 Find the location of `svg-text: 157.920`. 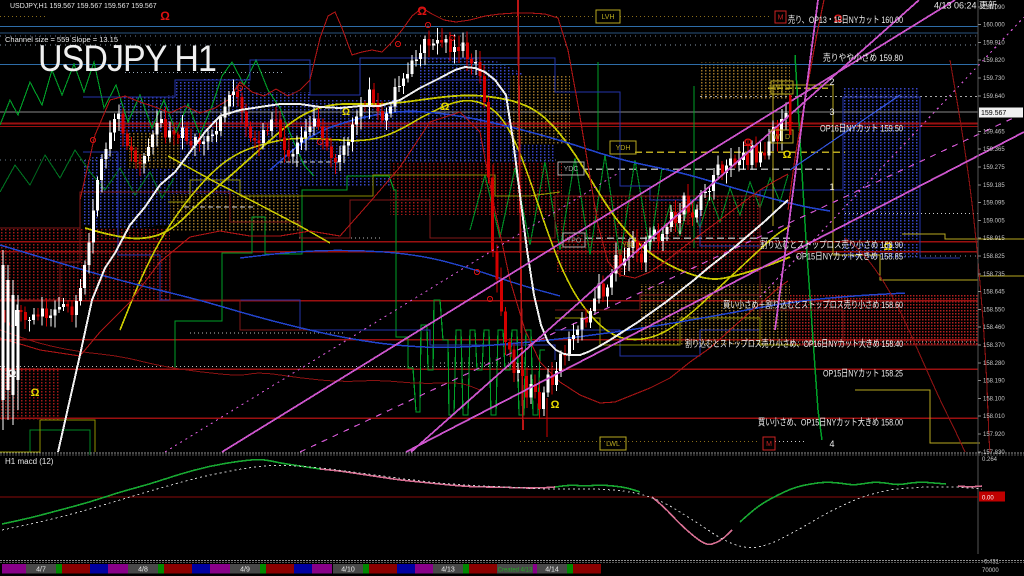

svg-text: 157.920 is located at coordinates (994, 435).